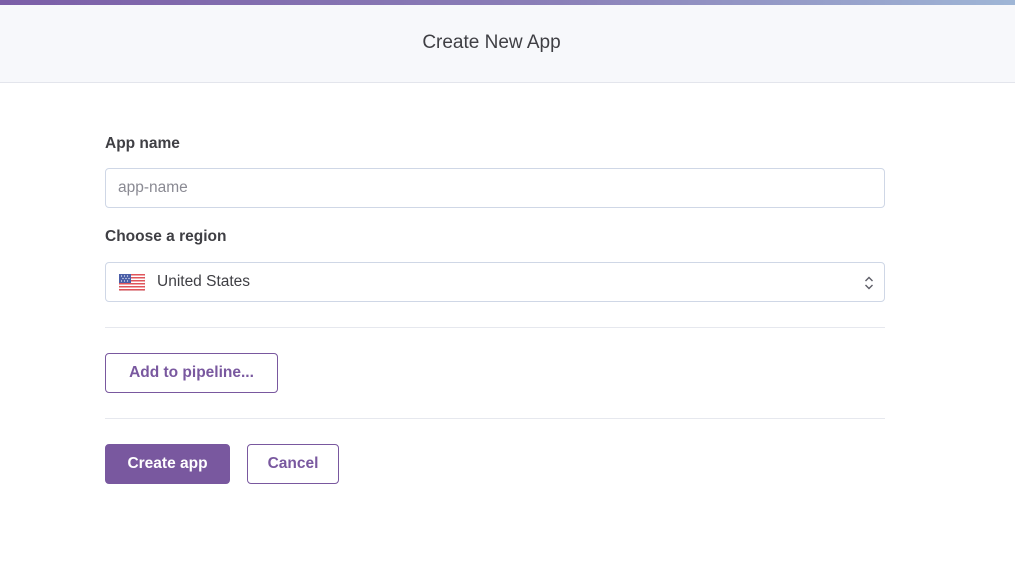 The image size is (1015, 570). What do you see at coordinates (293, 464) in the screenshot?
I see `cancel-button: Cancel` at bounding box center [293, 464].